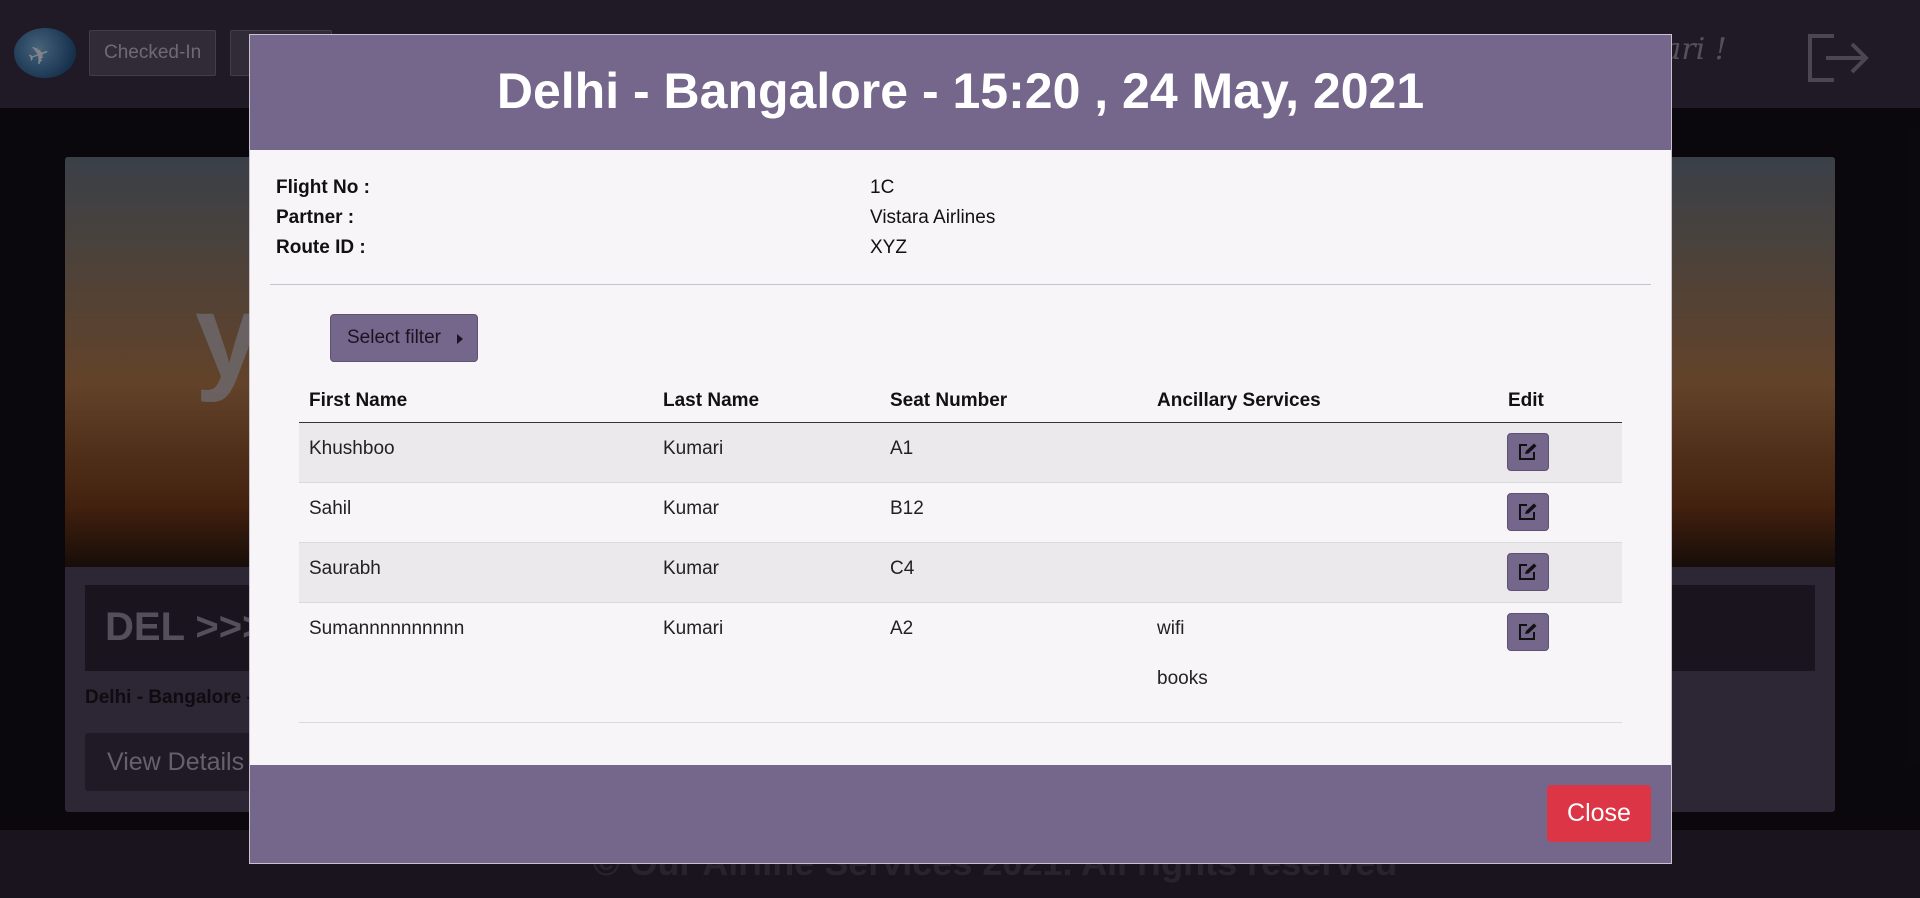  Describe the element at coordinates (1182, 678) in the screenshot. I see `ancillary-service: books` at that location.